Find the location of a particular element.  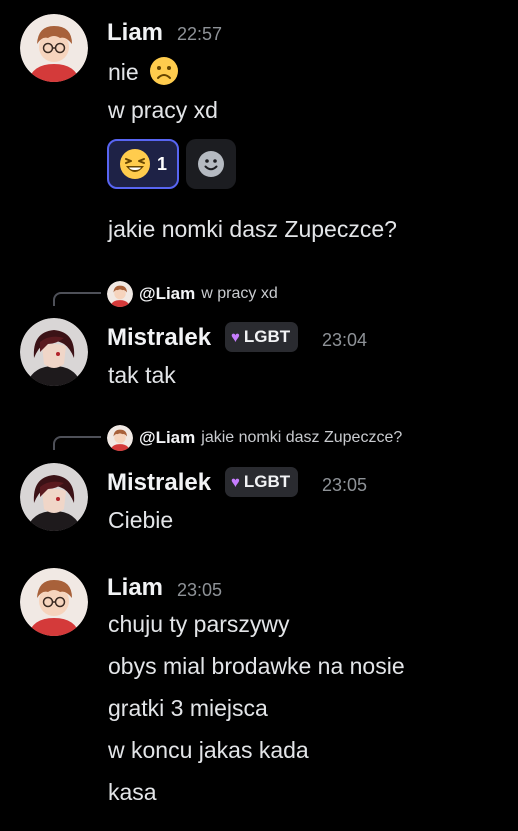

reply-preview: @Liam jakie nomki dasz Zupeczce? is located at coordinates (254, 438).